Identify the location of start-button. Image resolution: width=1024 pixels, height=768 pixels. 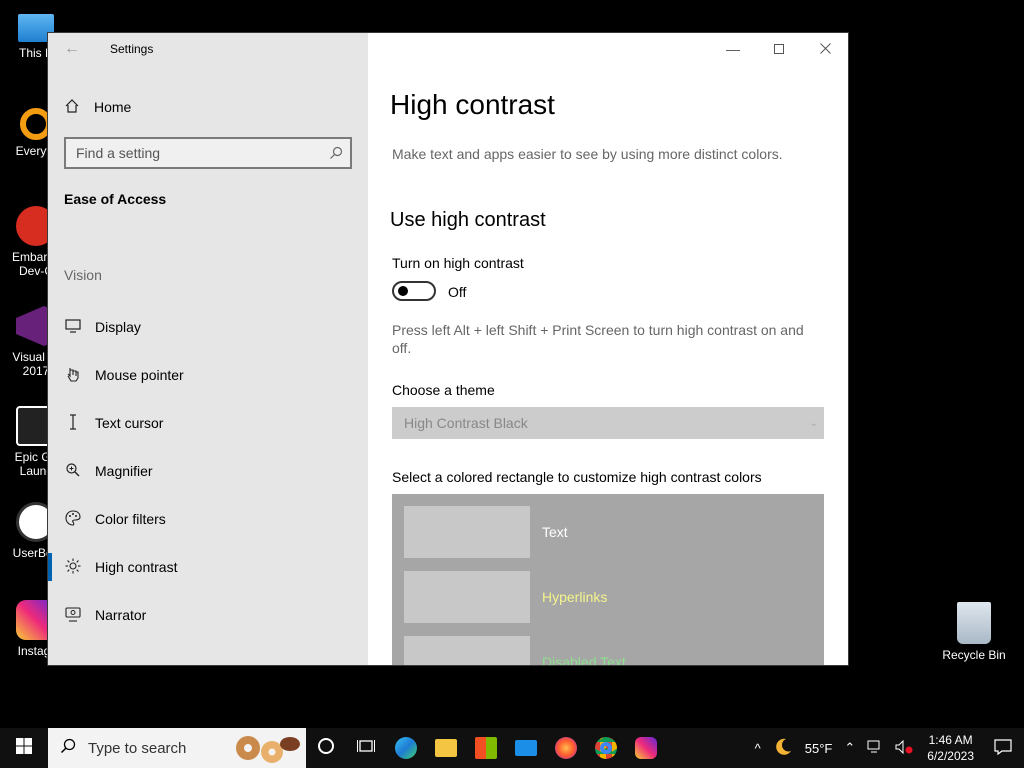
(24, 748).